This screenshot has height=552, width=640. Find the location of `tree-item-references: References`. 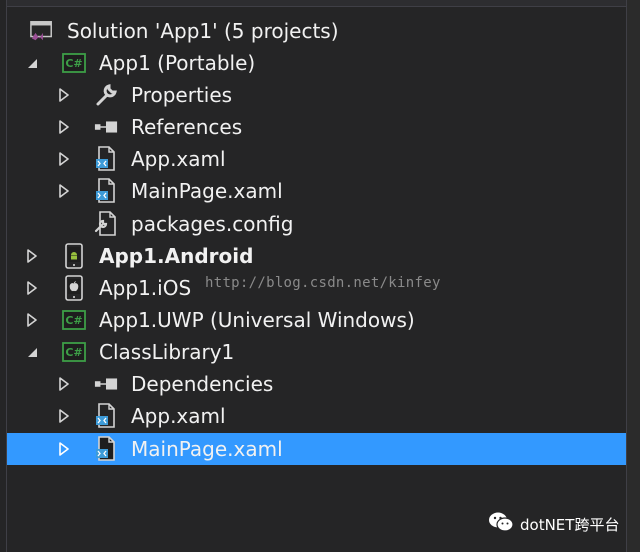

tree-item-references: References is located at coordinates (316, 127).